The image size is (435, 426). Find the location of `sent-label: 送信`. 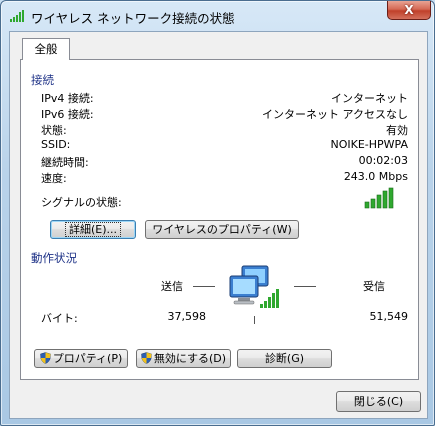

sent-label: 送信 is located at coordinates (172, 286).